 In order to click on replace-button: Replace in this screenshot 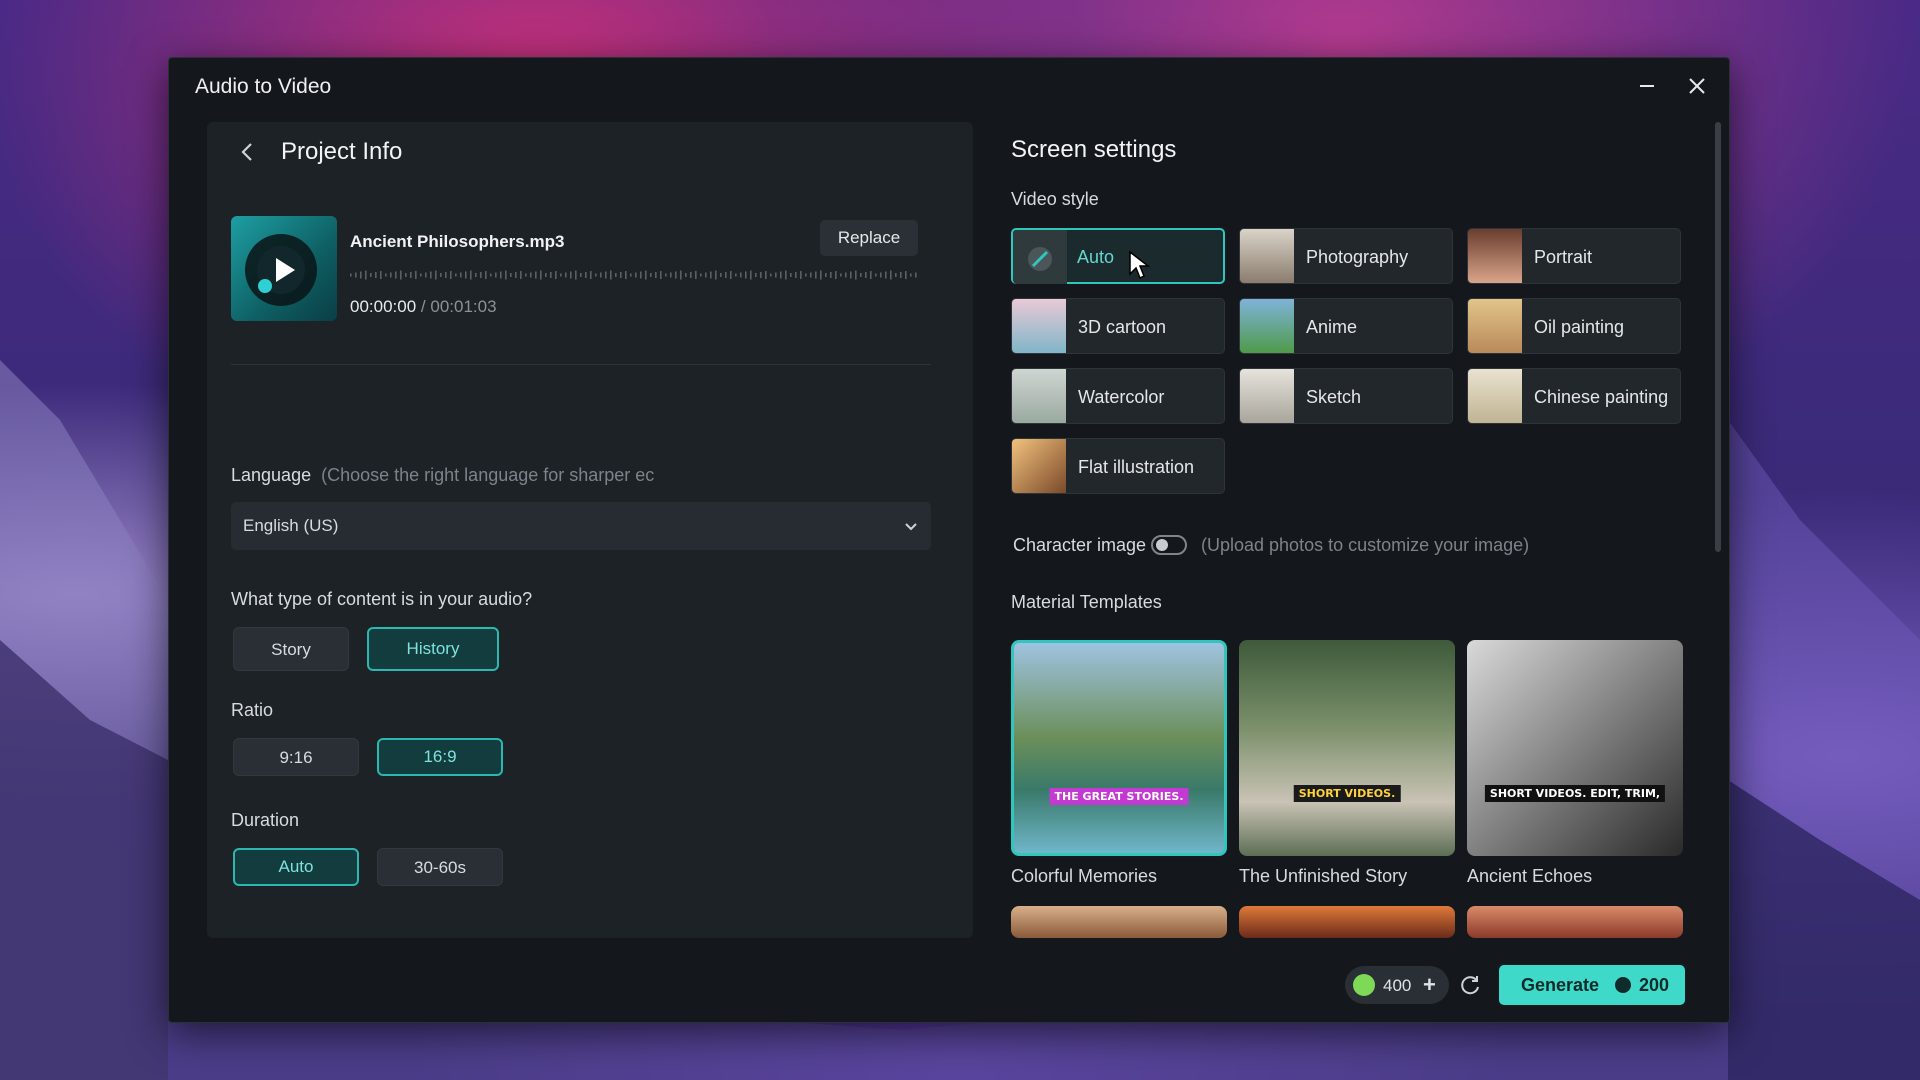, I will do `click(869, 238)`.